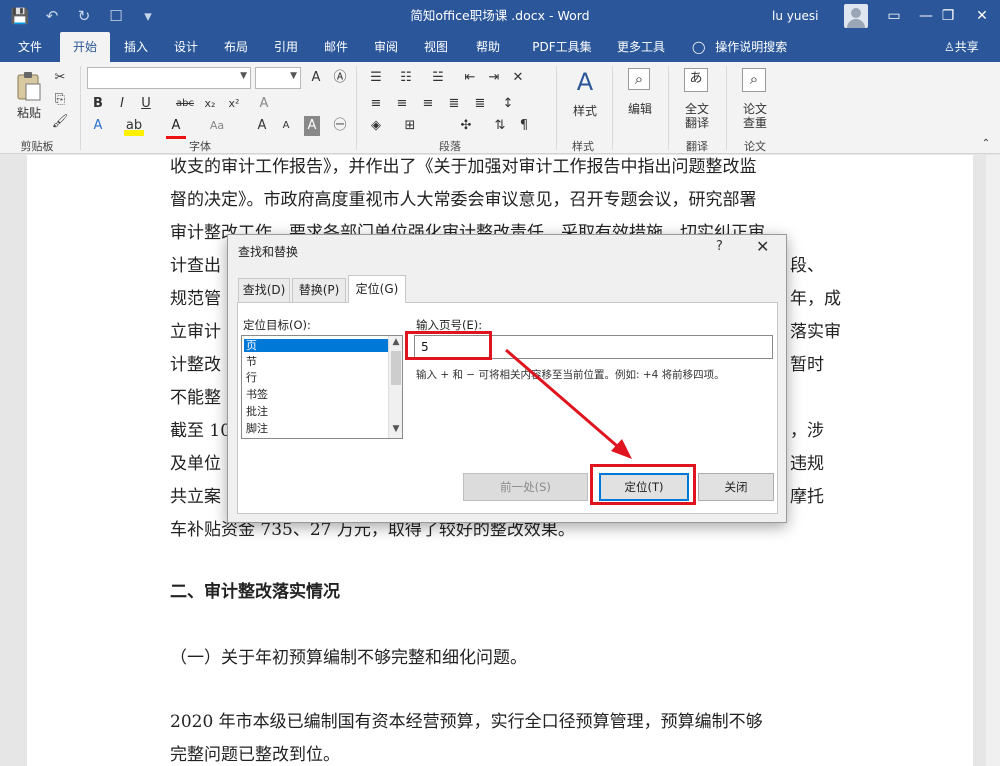 The image size is (1000, 766). Describe the element at coordinates (428, 104) in the screenshot. I see `align-right-icon: ≡` at that location.